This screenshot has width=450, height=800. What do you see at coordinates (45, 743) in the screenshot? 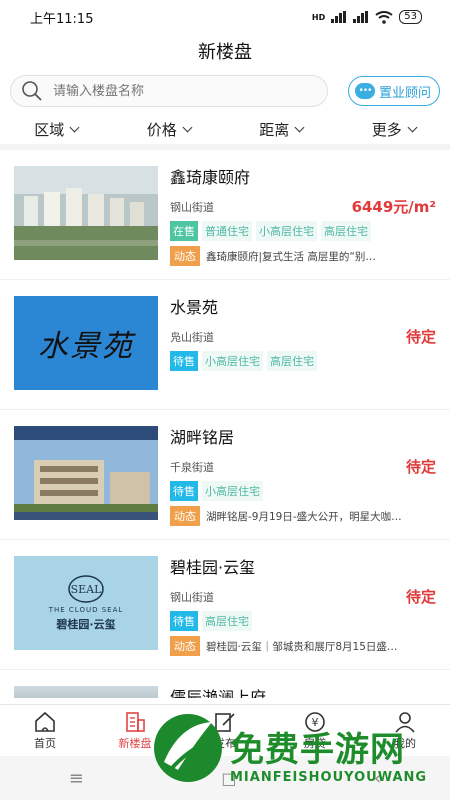
I see `tab-label: 首页` at bounding box center [45, 743].